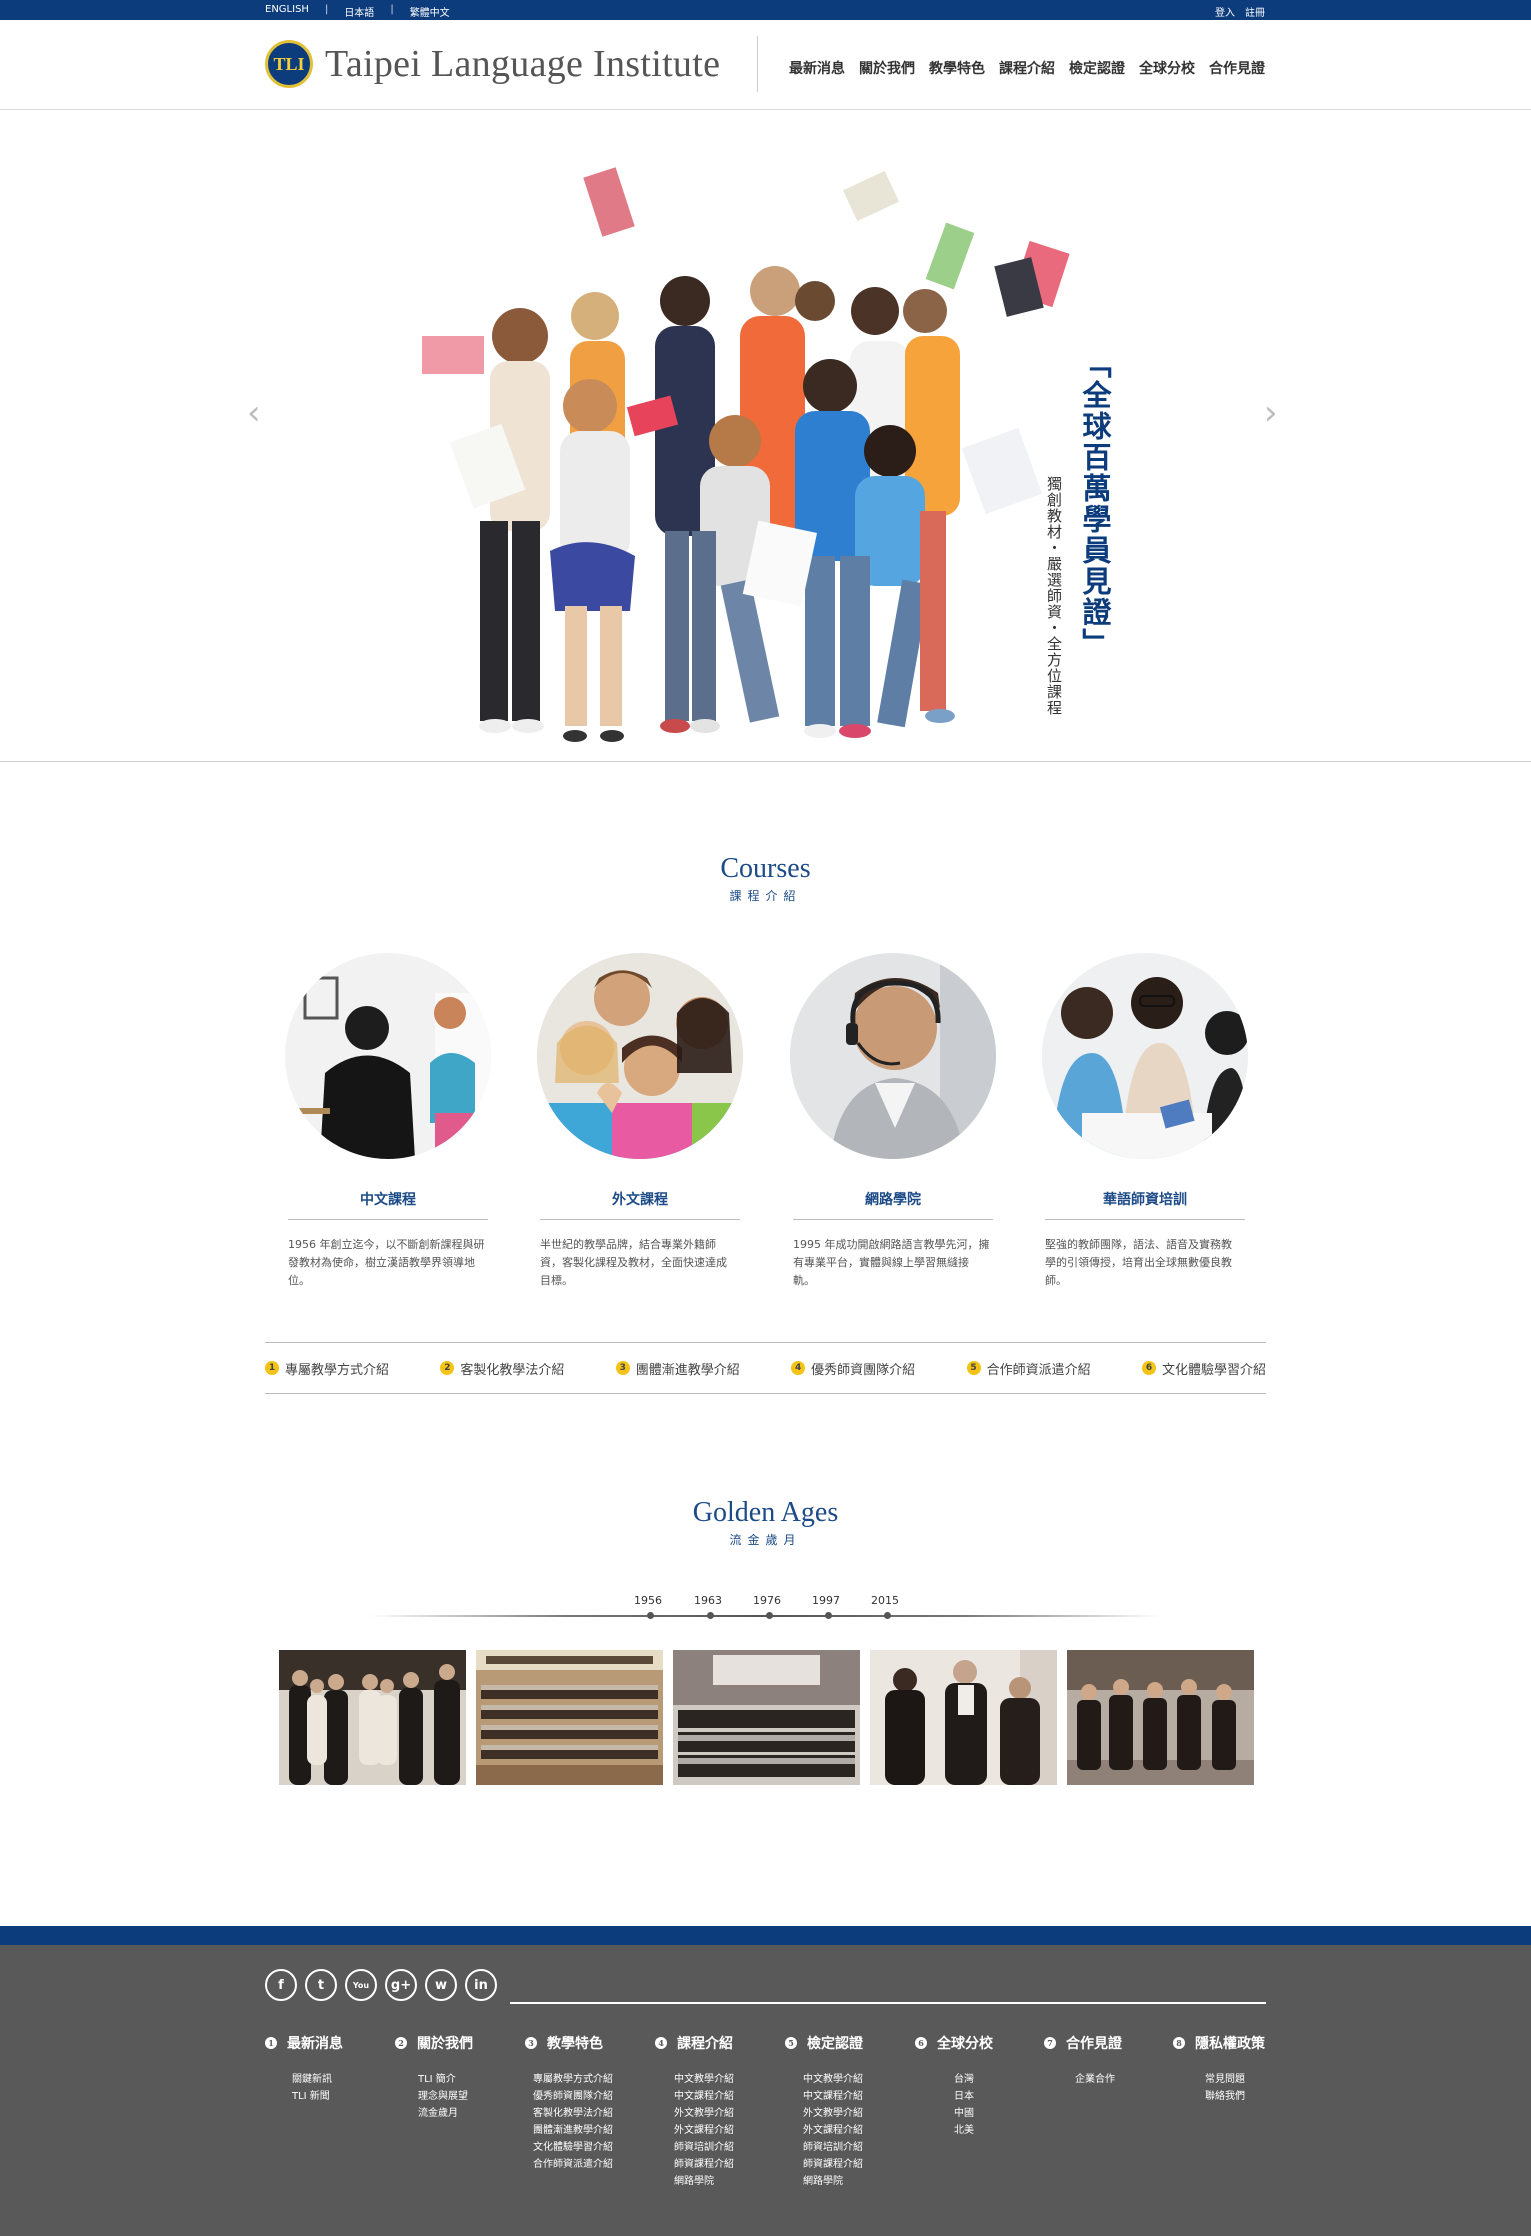  Describe the element at coordinates (589, 2130) in the screenshot. I see `footer-link: 團體漸進教學介紹` at that location.